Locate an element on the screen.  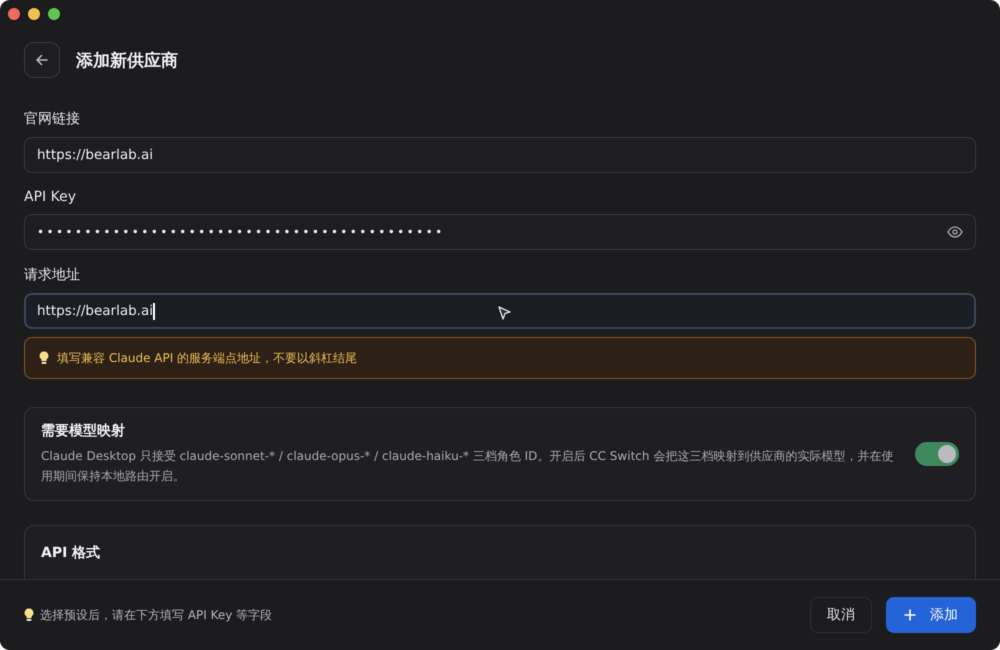
minimize-window-button is located at coordinates (34, 14).